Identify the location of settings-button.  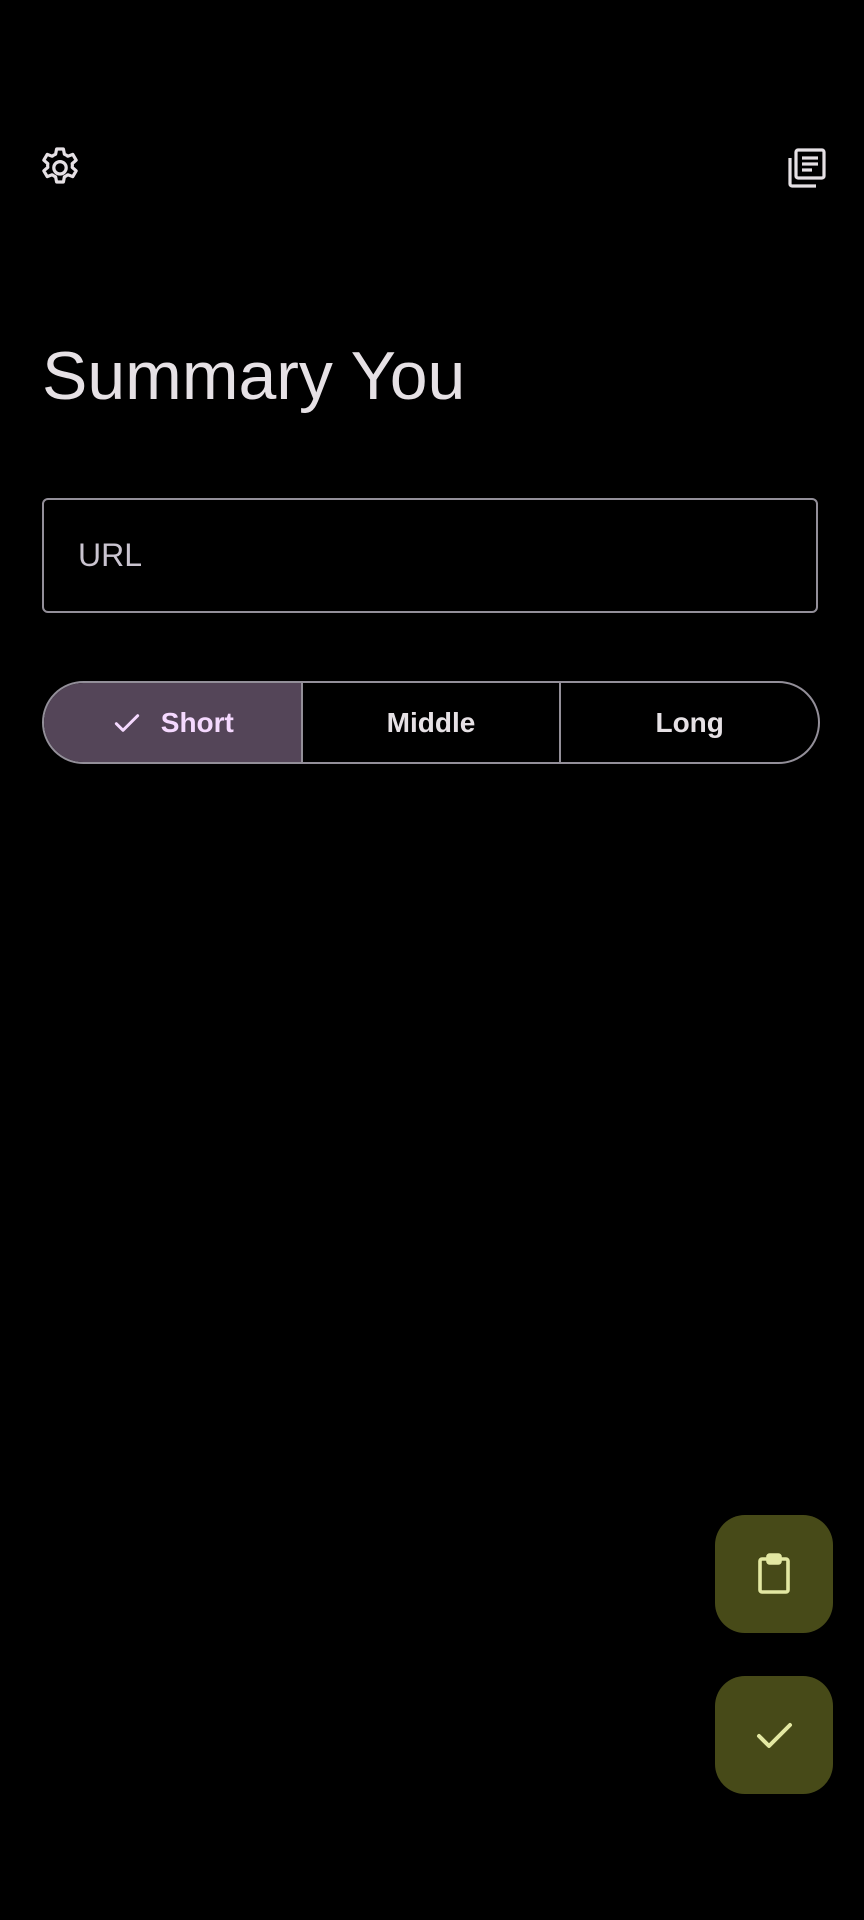
(60, 168).